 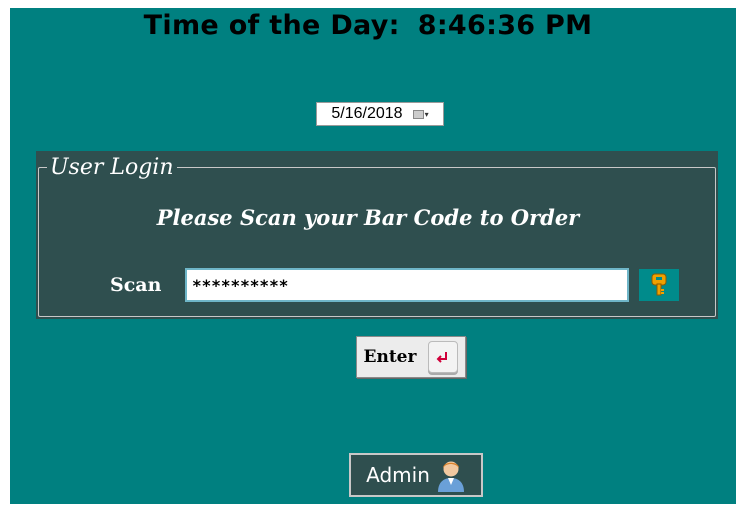 I want to click on clock-time: 8:46:36 PM, so click(x=505, y=25).